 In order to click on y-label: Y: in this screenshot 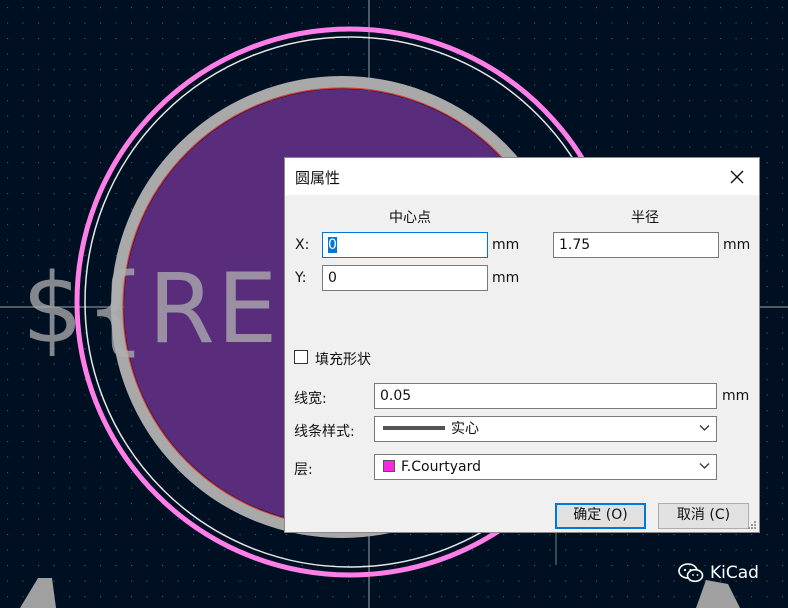, I will do `click(301, 278)`.